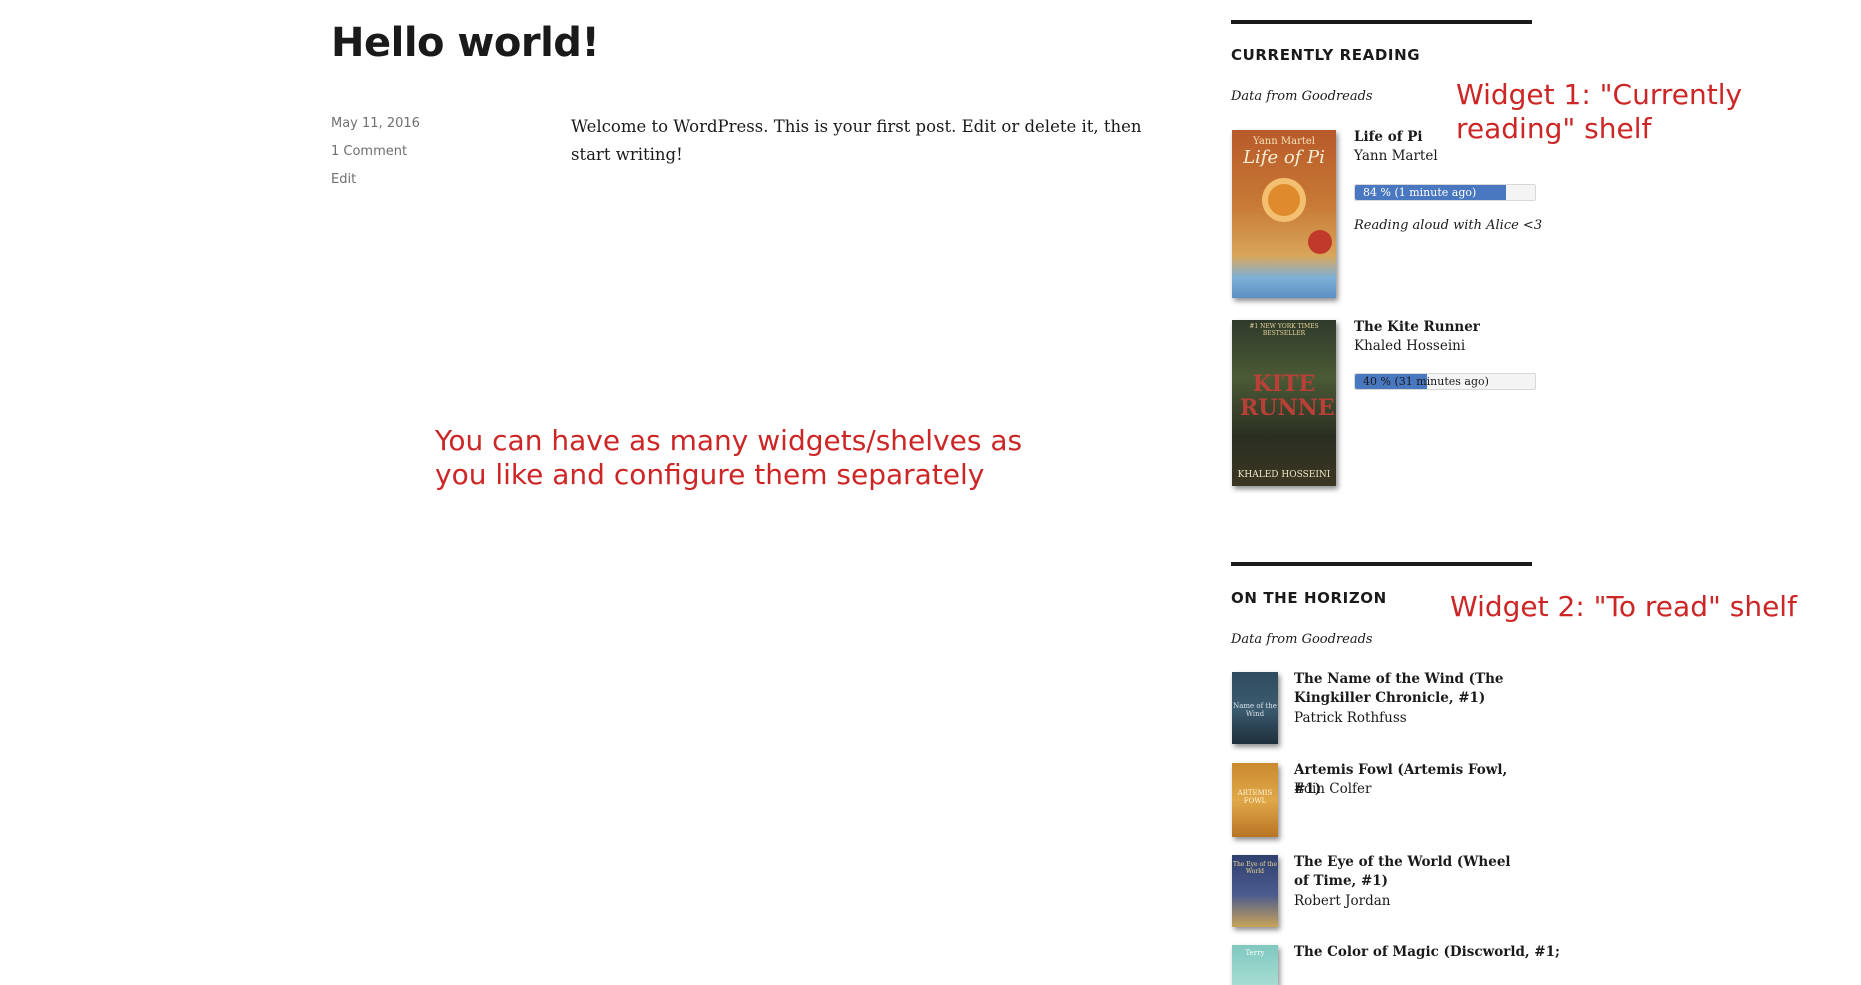 This screenshot has height=985, width=1861. I want to click on award-seal, so click(1320, 242).